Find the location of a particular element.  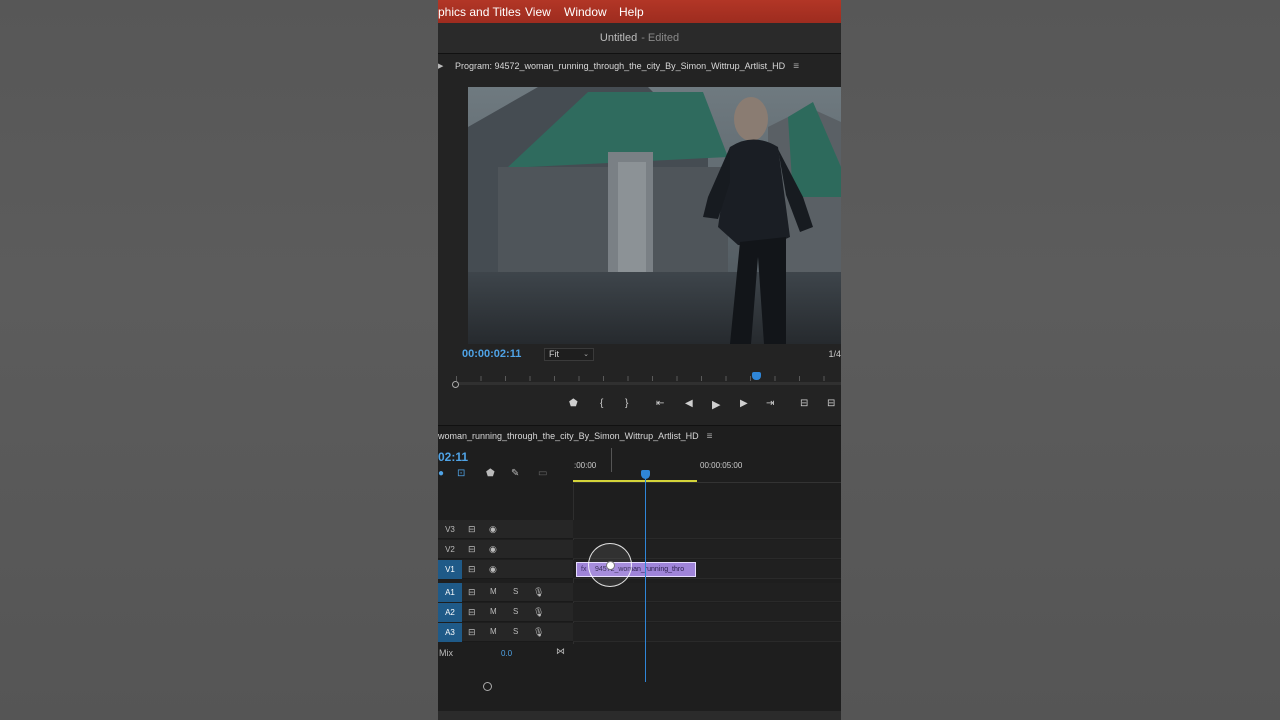

timeline-tools: ● ⊡ ⬟ ✎ ▭ is located at coordinates (505, 475).